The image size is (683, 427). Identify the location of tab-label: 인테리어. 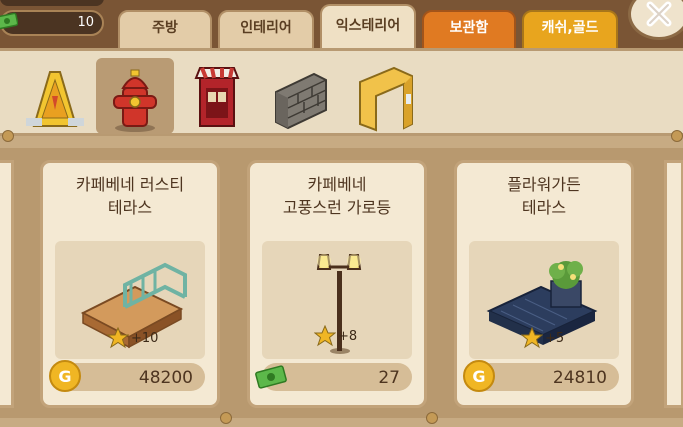
(266, 28).